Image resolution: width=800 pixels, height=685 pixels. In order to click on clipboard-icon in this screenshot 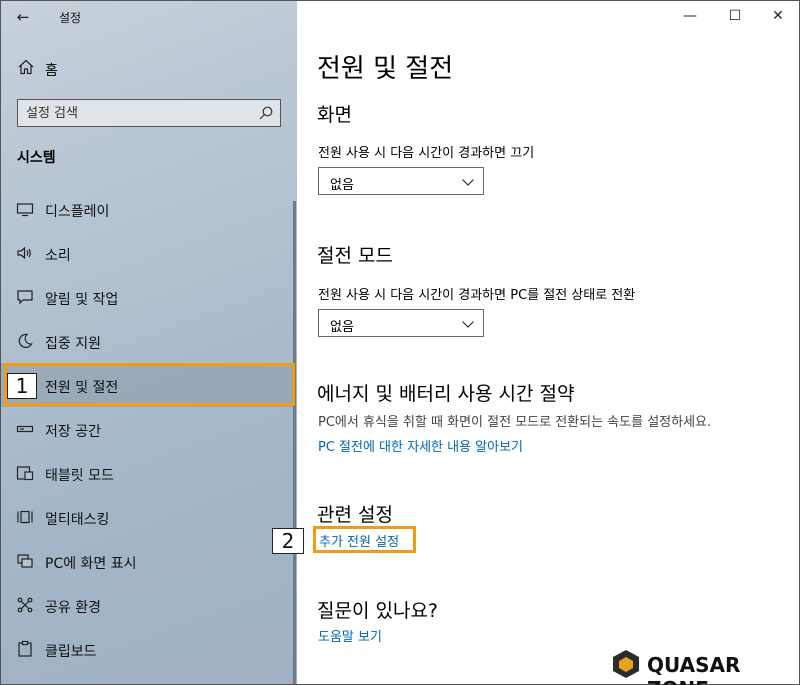, I will do `click(25, 649)`.